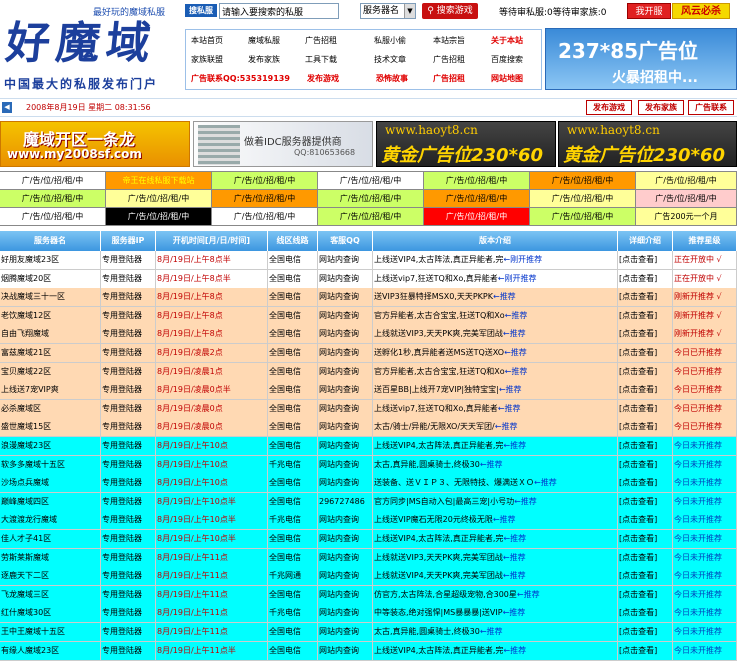 The image size is (737, 668). What do you see at coordinates (95, 144) in the screenshot?
I see `ad-banner-1: 魔域开区一条龙 www.my2008sf.com` at bounding box center [95, 144].